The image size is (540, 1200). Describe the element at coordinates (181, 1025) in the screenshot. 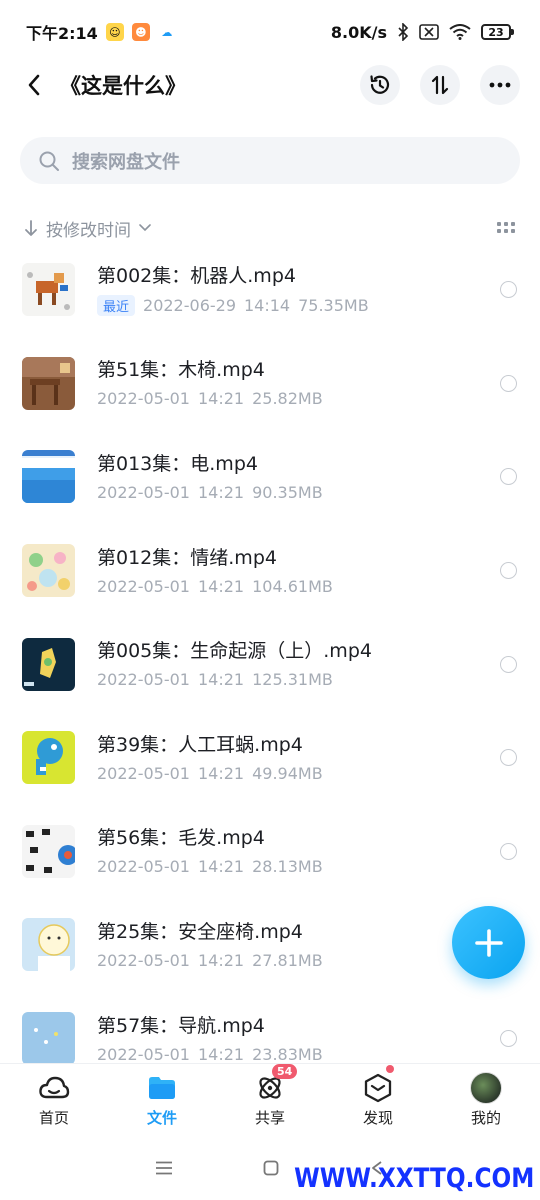

I see `file-name: 第57集：导航.mp4` at that location.